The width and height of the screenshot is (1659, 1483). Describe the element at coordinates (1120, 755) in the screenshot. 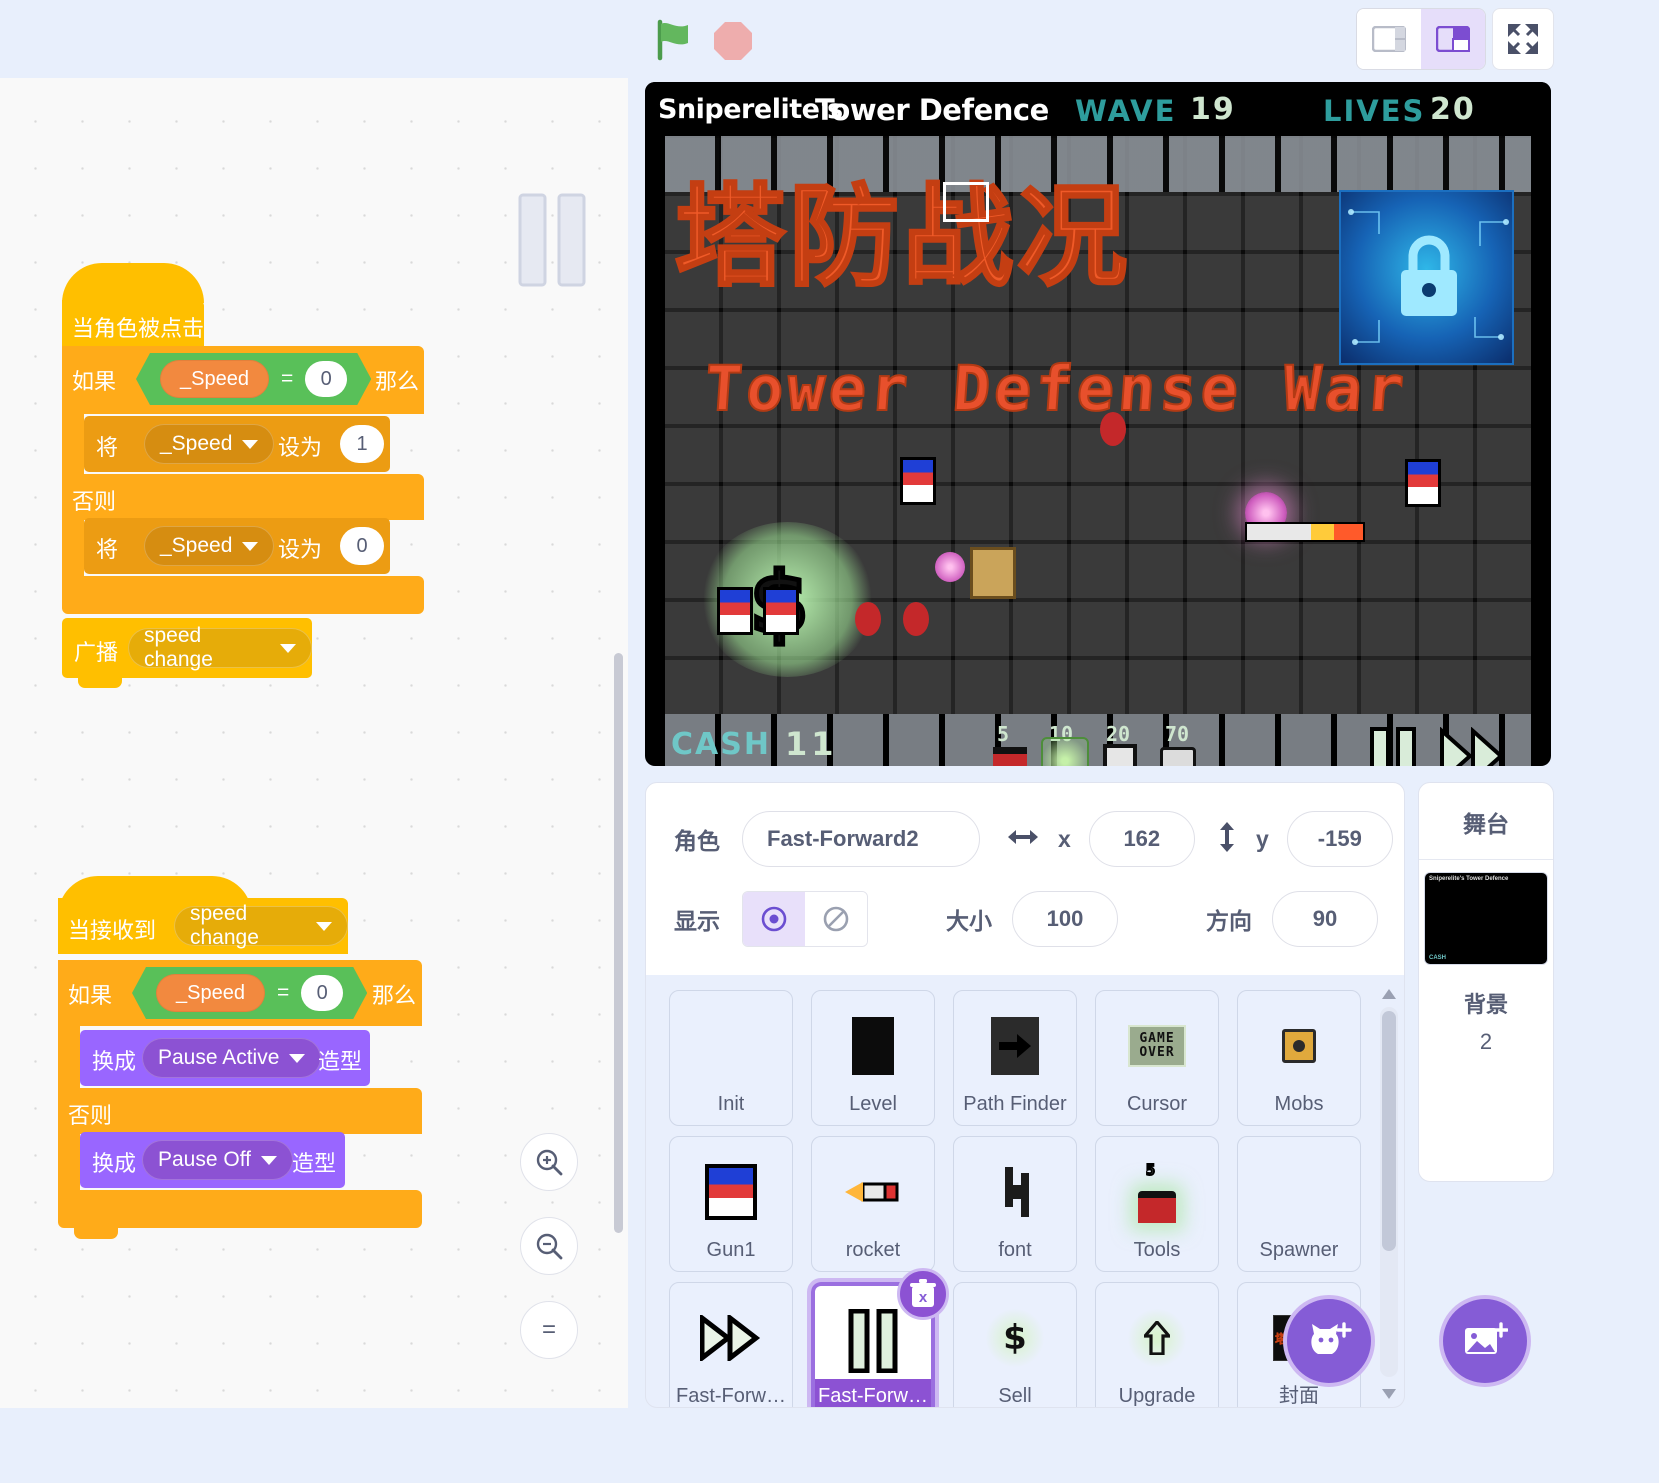

I see `shop-tower-2-icon` at that location.